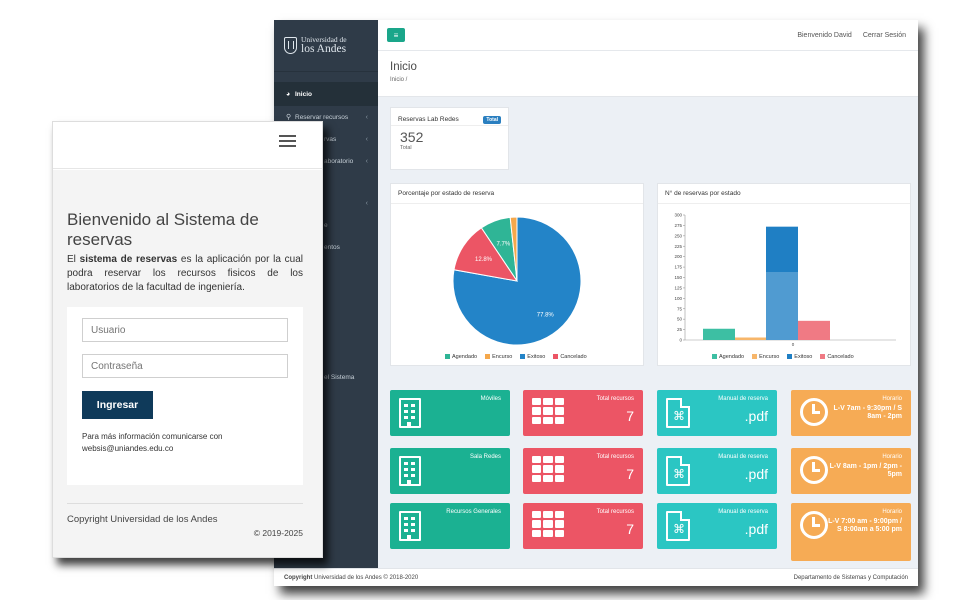  What do you see at coordinates (678, 246) in the screenshot?
I see `y-tick-label: 225` at bounding box center [678, 246].